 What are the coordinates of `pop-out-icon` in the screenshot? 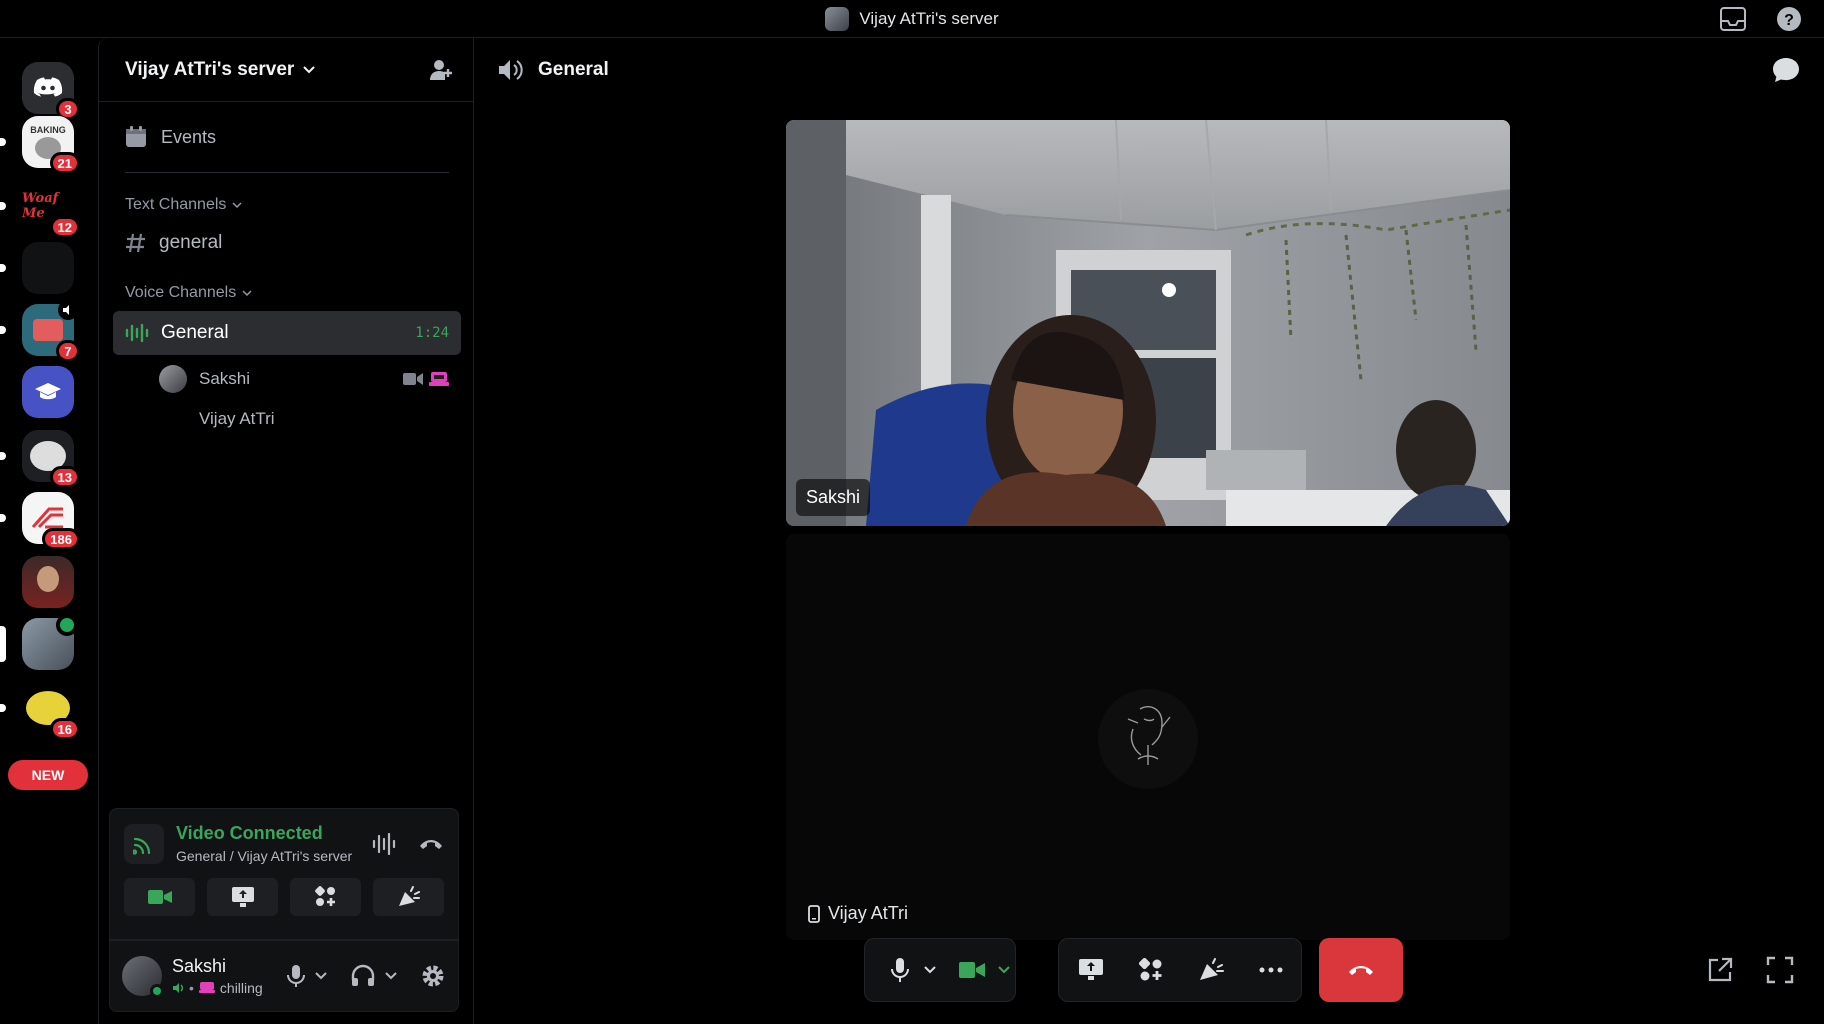 It's located at (1720, 969).